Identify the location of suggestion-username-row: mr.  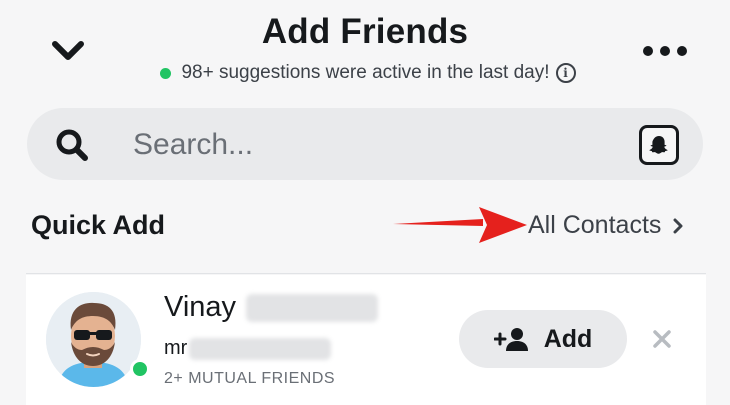
(248, 348).